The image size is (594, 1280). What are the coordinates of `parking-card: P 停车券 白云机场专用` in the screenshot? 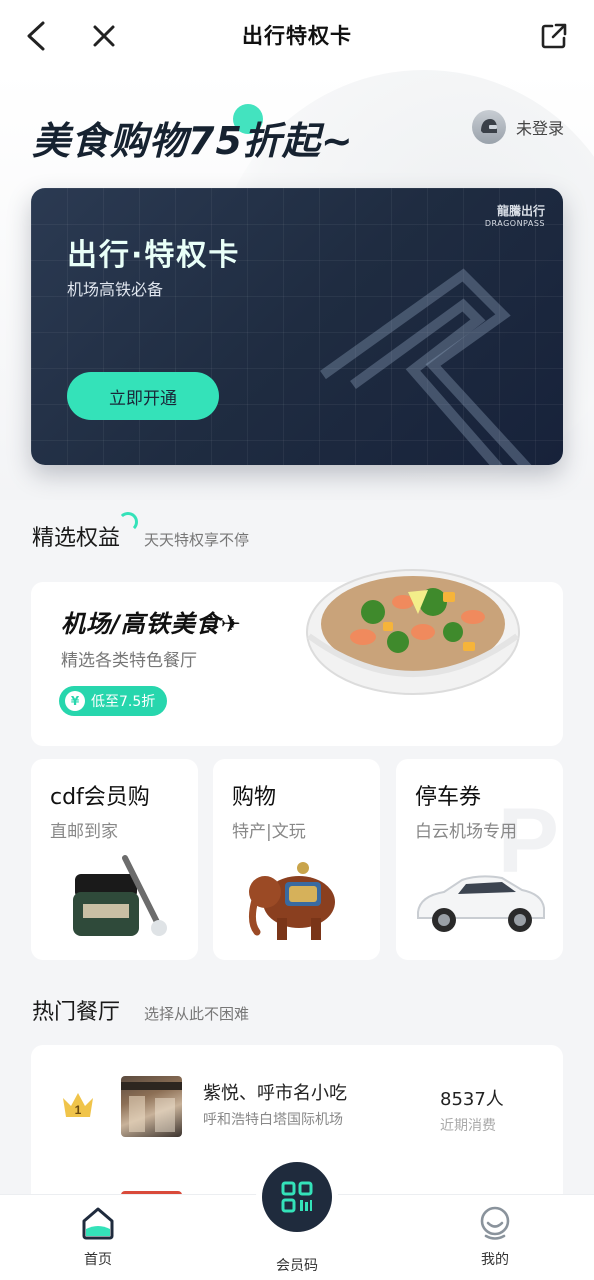 It's located at (479, 859).